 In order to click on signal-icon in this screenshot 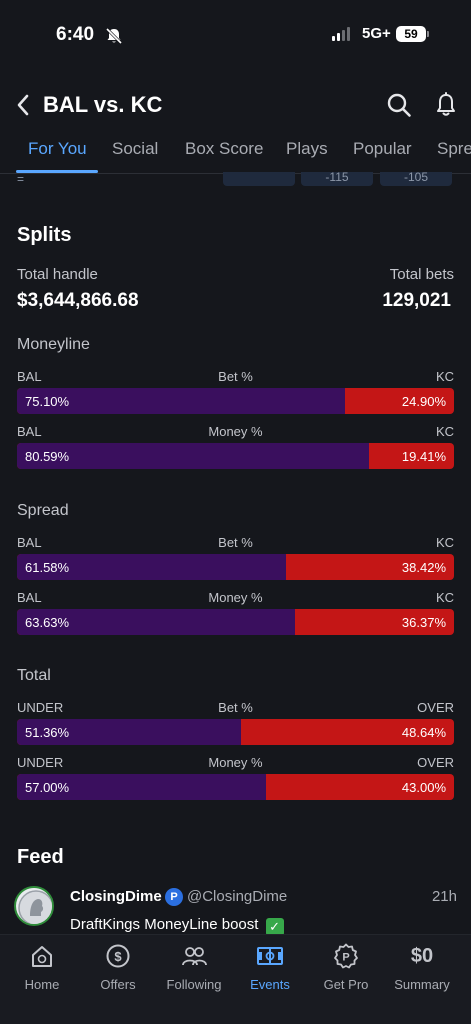, I will do `click(341, 34)`.